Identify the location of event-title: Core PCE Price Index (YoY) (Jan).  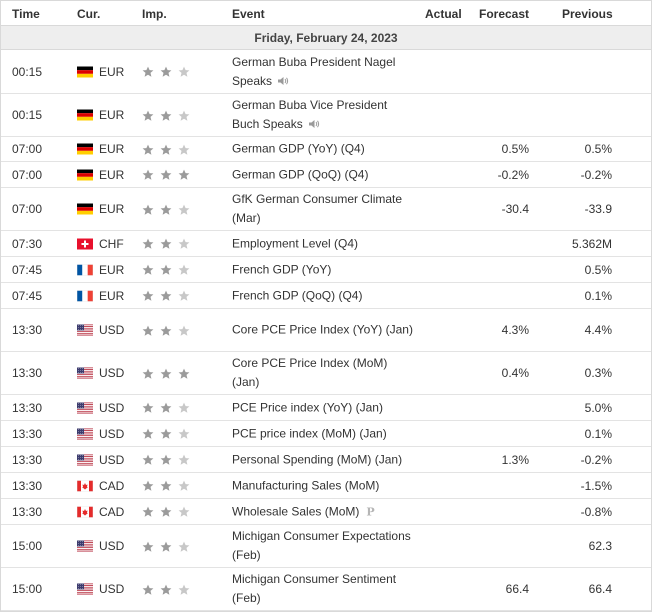
(322, 330).